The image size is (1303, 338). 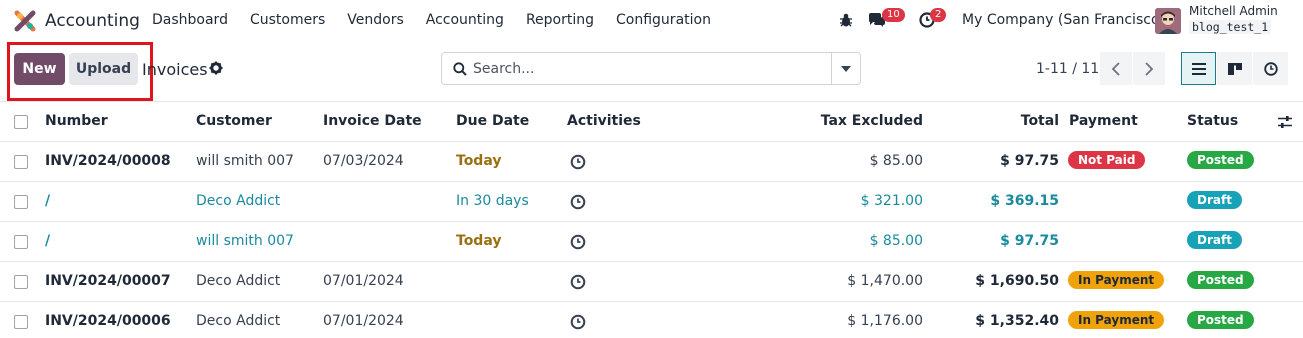 I want to click on cell-number: INV/2024/00007, so click(x=108, y=281).